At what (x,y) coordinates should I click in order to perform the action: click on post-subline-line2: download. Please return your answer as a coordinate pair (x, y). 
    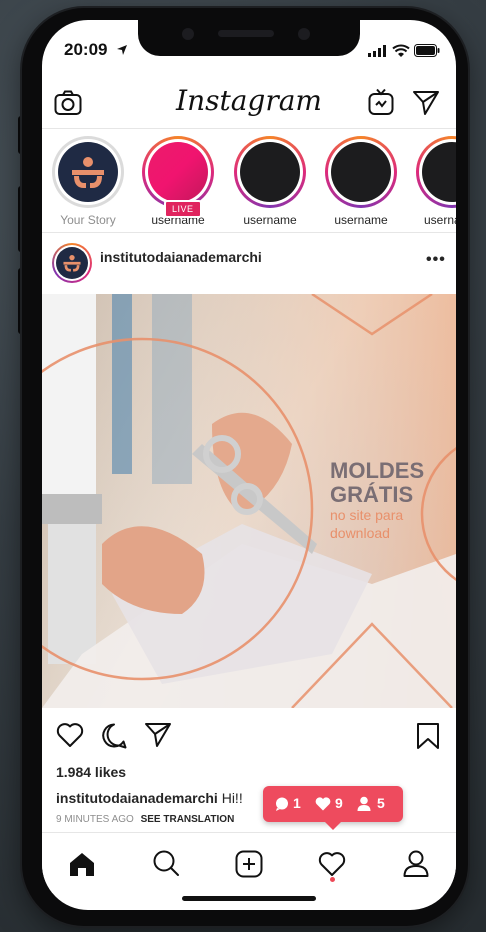
    Looking at the image, I should click on (360, 533).